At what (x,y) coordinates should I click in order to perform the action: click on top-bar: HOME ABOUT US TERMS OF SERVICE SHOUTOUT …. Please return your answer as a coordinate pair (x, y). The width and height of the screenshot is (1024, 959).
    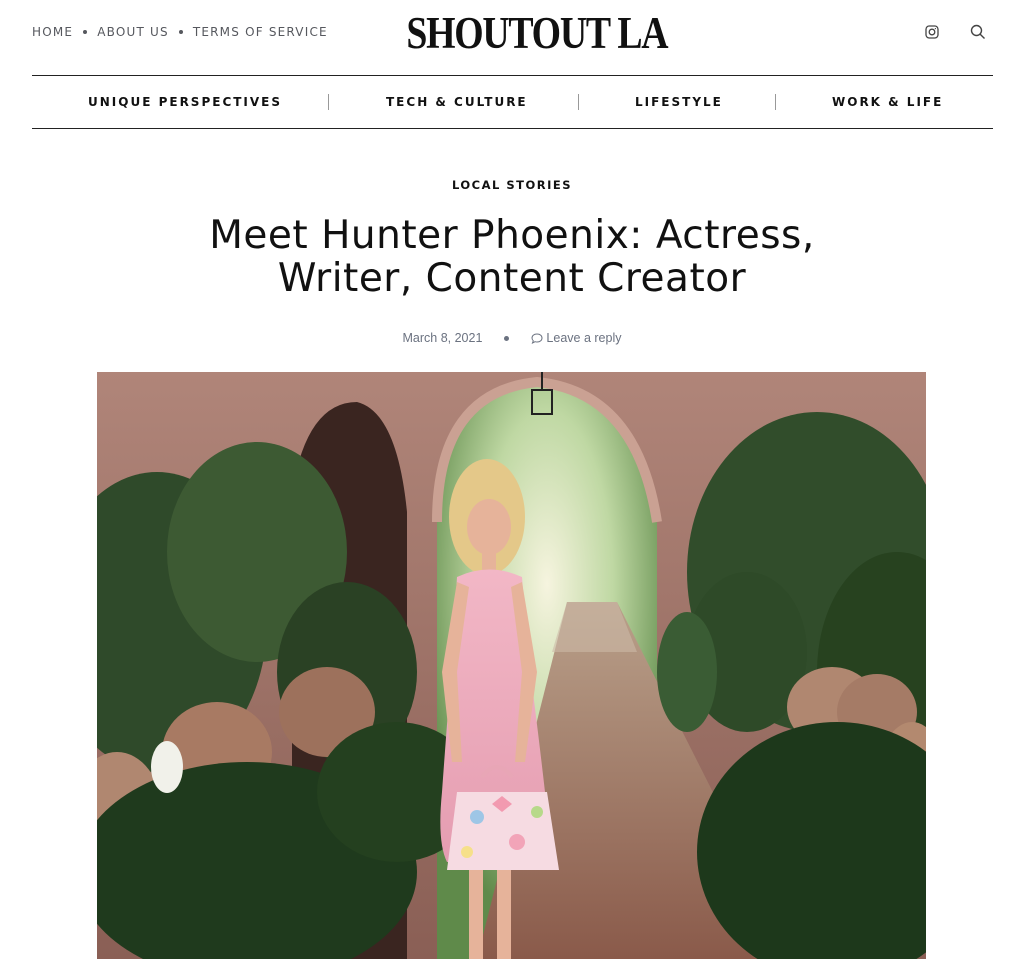
    Looking at the image, I should click on (512, 33).